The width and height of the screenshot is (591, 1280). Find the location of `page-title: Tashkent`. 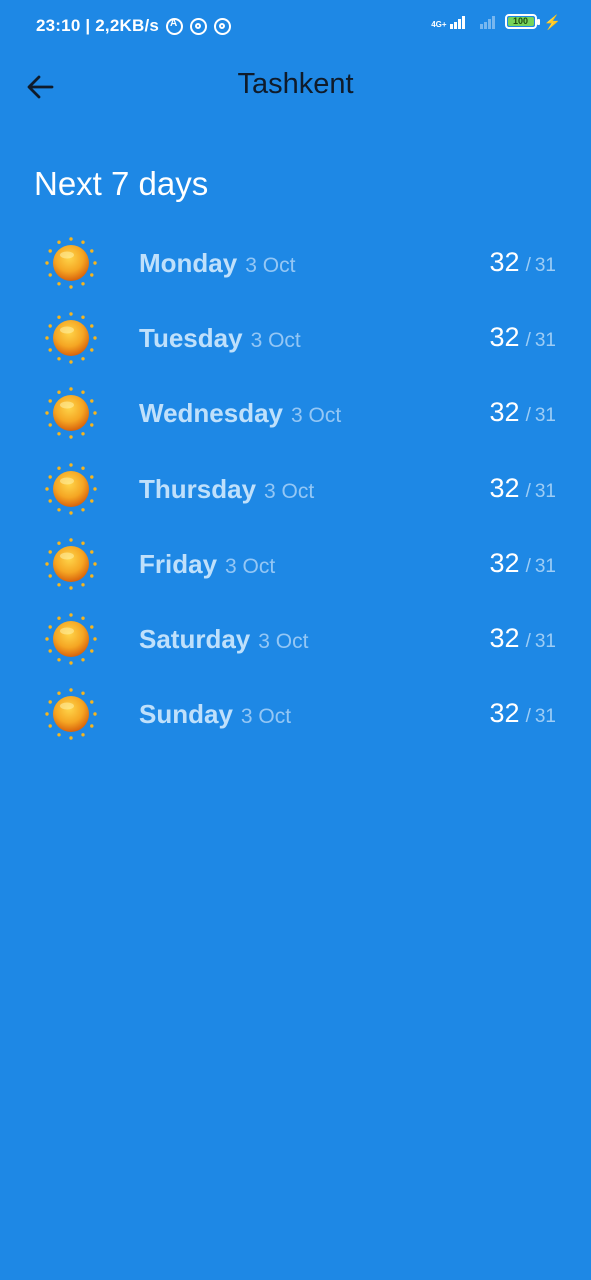

page-title: Tashkent is located at coordinates (295, 84).